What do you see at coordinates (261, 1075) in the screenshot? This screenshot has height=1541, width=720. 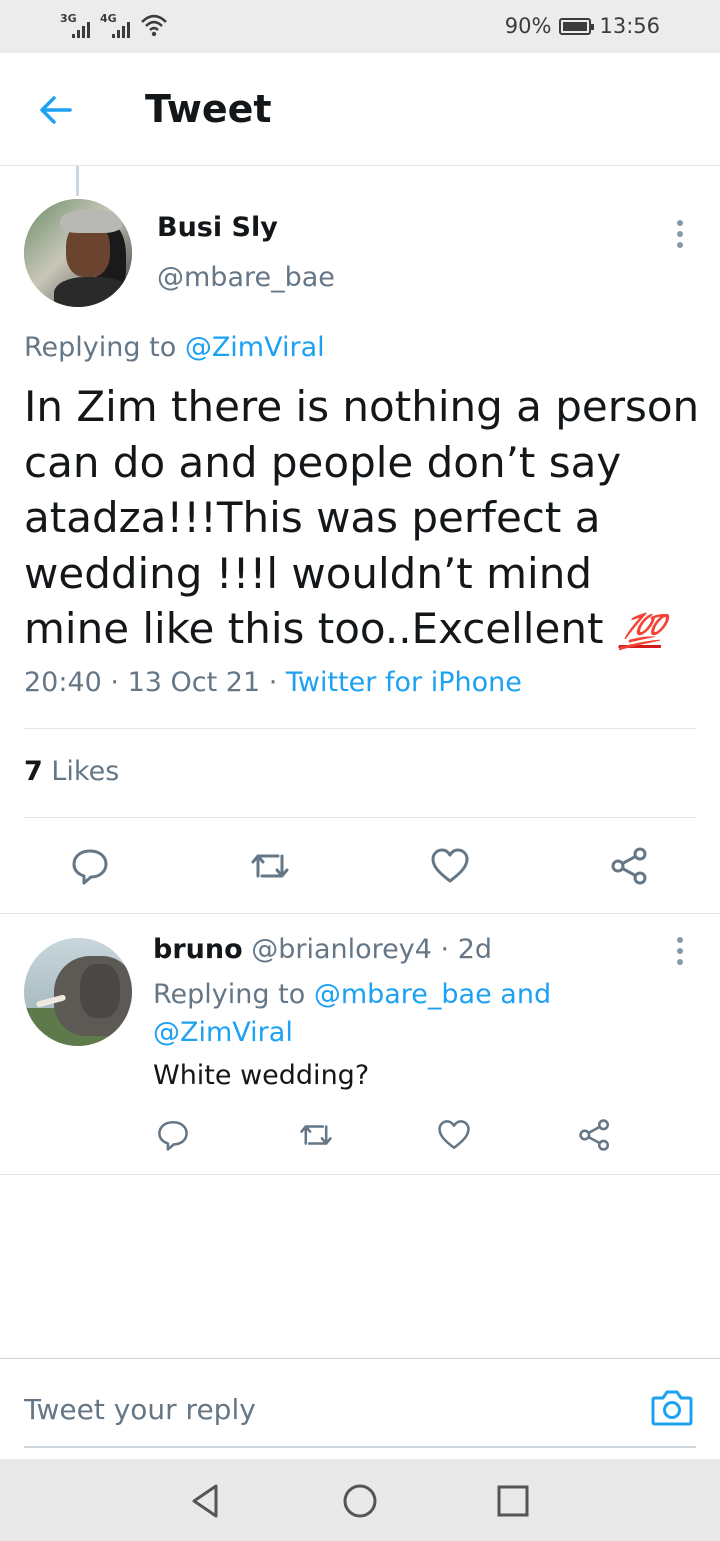 I see `reply-text: White wedding?` at bounding box center [261, 1075].